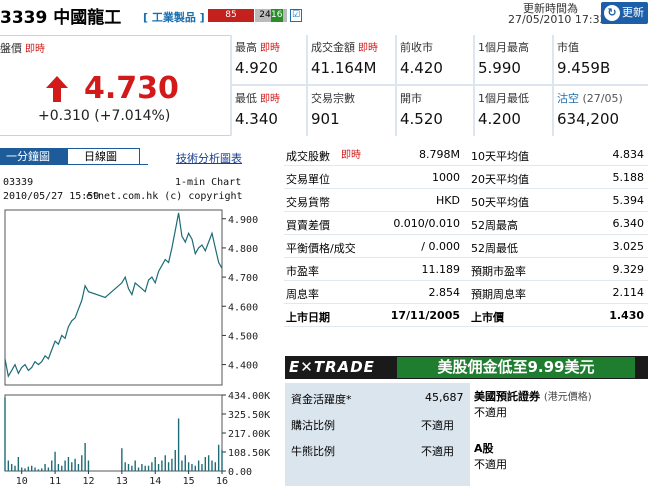  What do you see at coordinates (499, 68) in the screenshot?
I see `month-high-value: 5.990` at bounding box center [499, 68].